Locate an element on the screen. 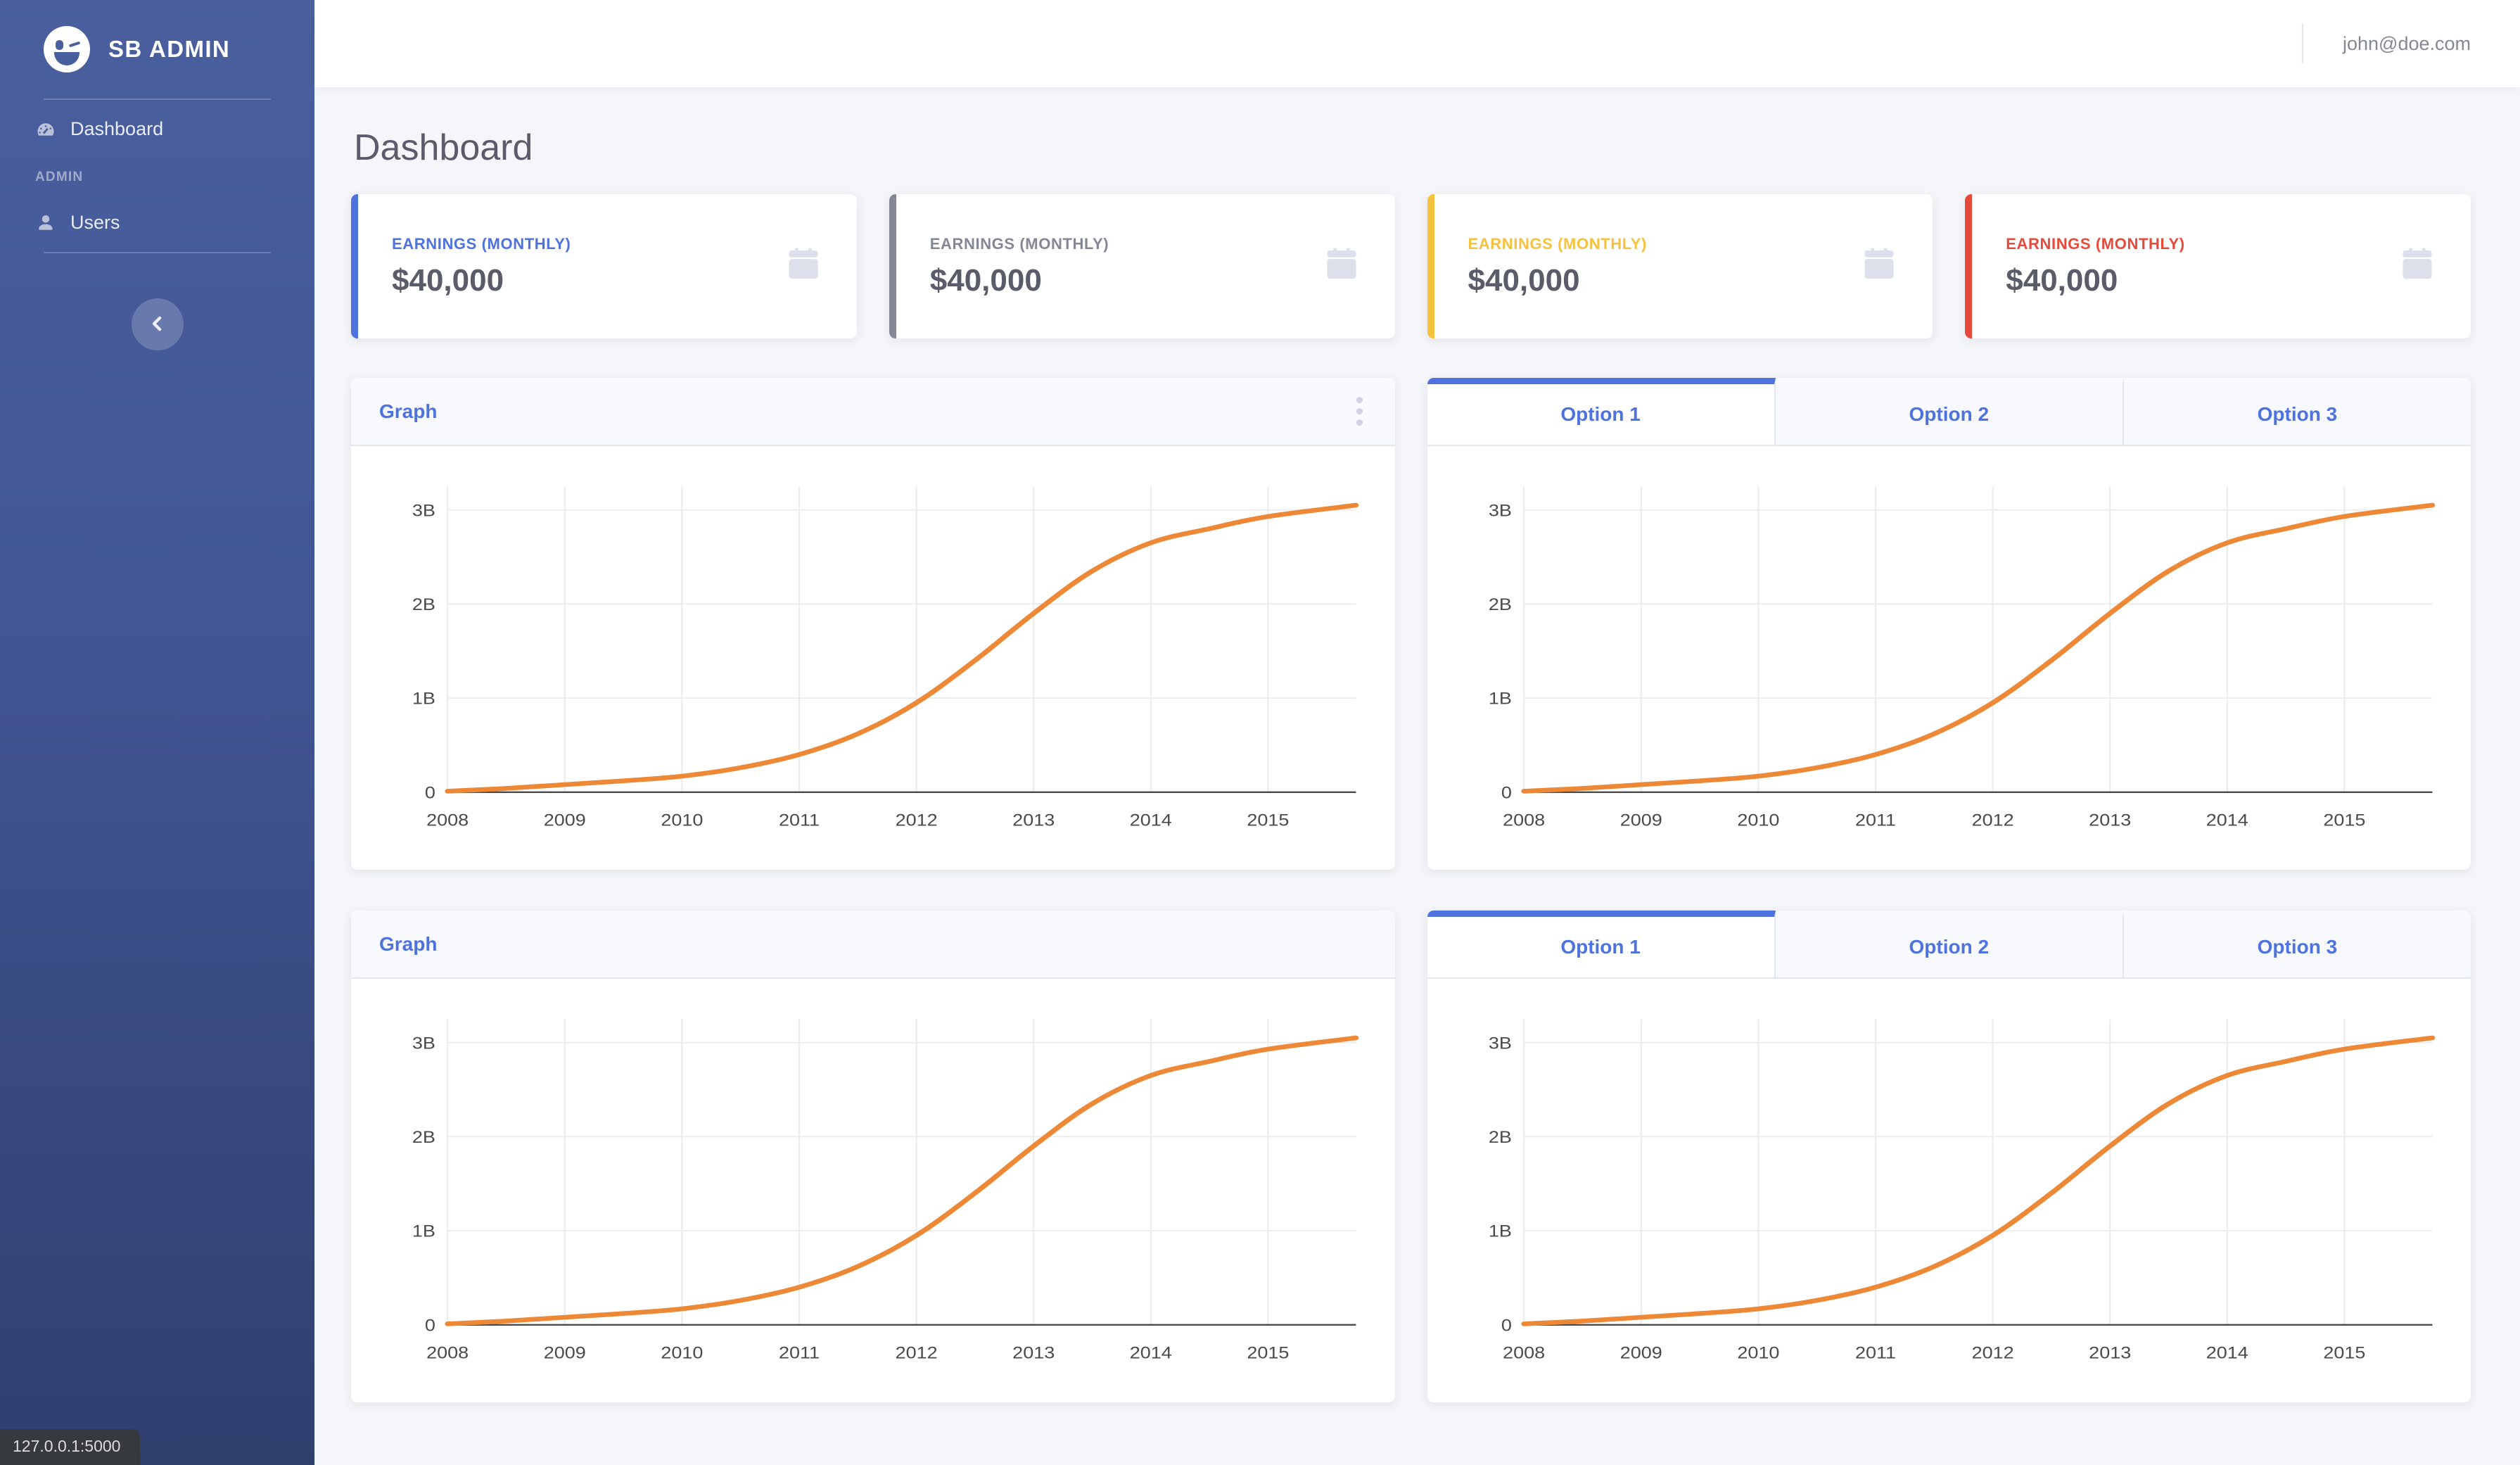 This screenshot has height=1465, width=2520. stat-card-earnings-primary: EARNINGS (MONTHLY) $40,000 is located at coordinates (604, 266).